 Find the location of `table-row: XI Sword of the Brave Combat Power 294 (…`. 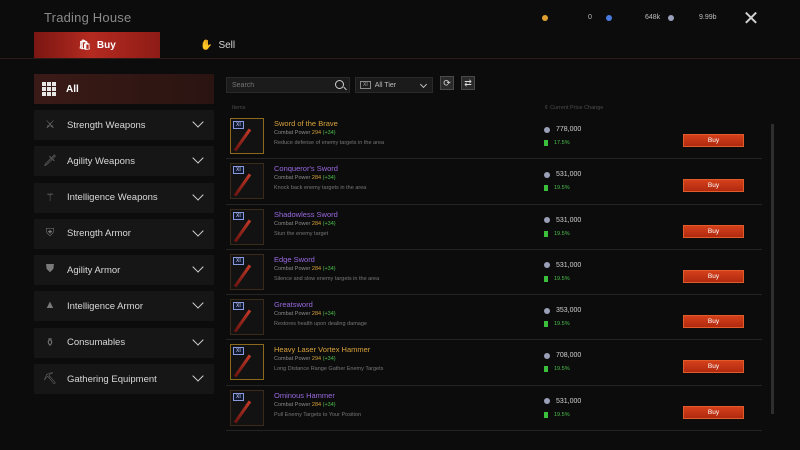

table-row: XI Sword of the Brave Combat Power 294 (… is located at coordinates (494, 137).